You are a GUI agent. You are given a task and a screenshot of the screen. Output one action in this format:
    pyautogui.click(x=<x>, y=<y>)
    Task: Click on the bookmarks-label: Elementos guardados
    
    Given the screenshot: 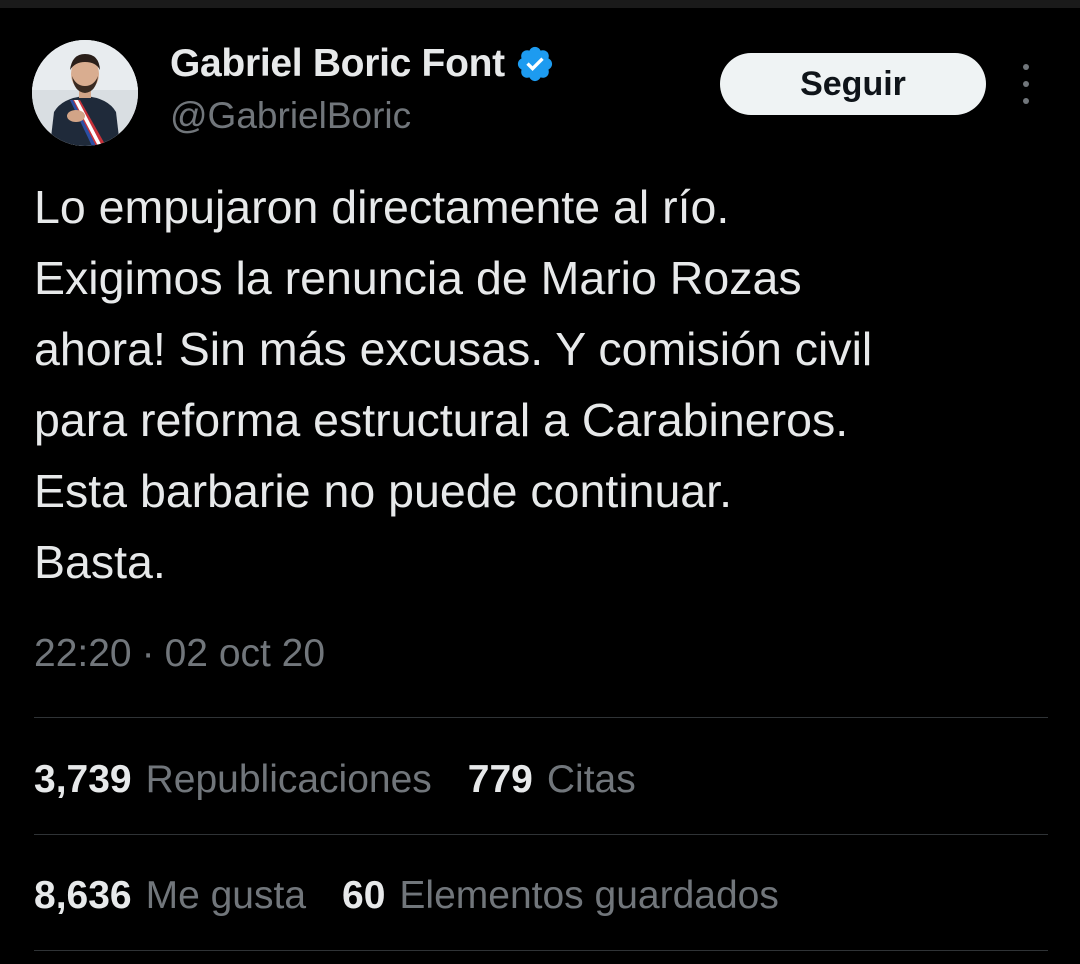 What is the action you would take?
    pyautogui.click(x=589, y=895)
    